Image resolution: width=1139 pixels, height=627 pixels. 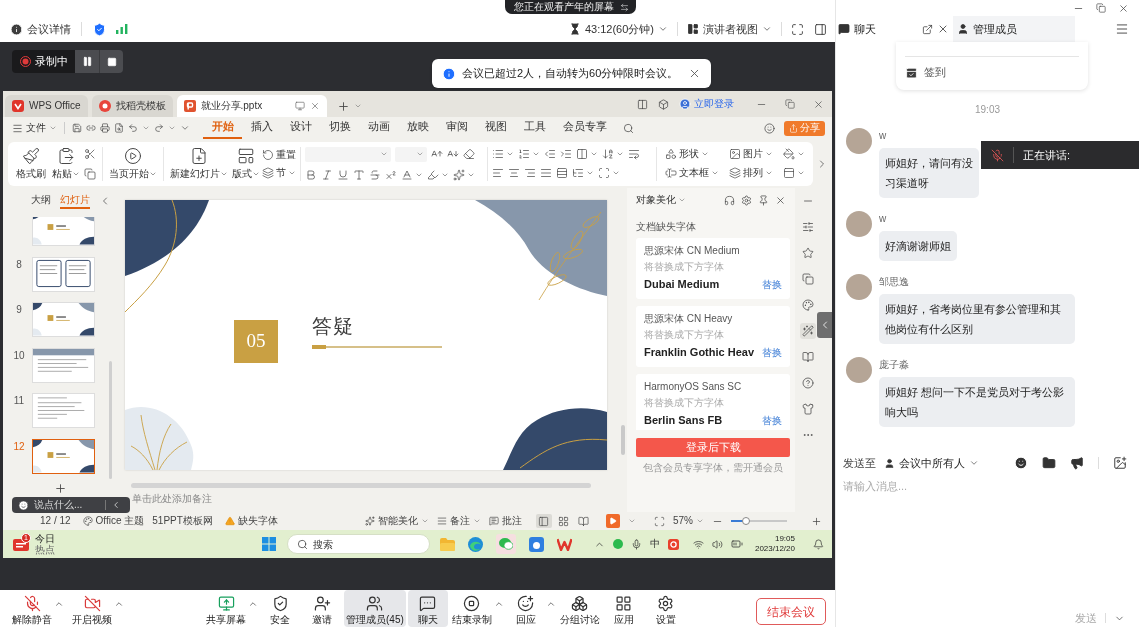 I want to click on play-from-current-button: 当页开始, so click(x=133, y=163).